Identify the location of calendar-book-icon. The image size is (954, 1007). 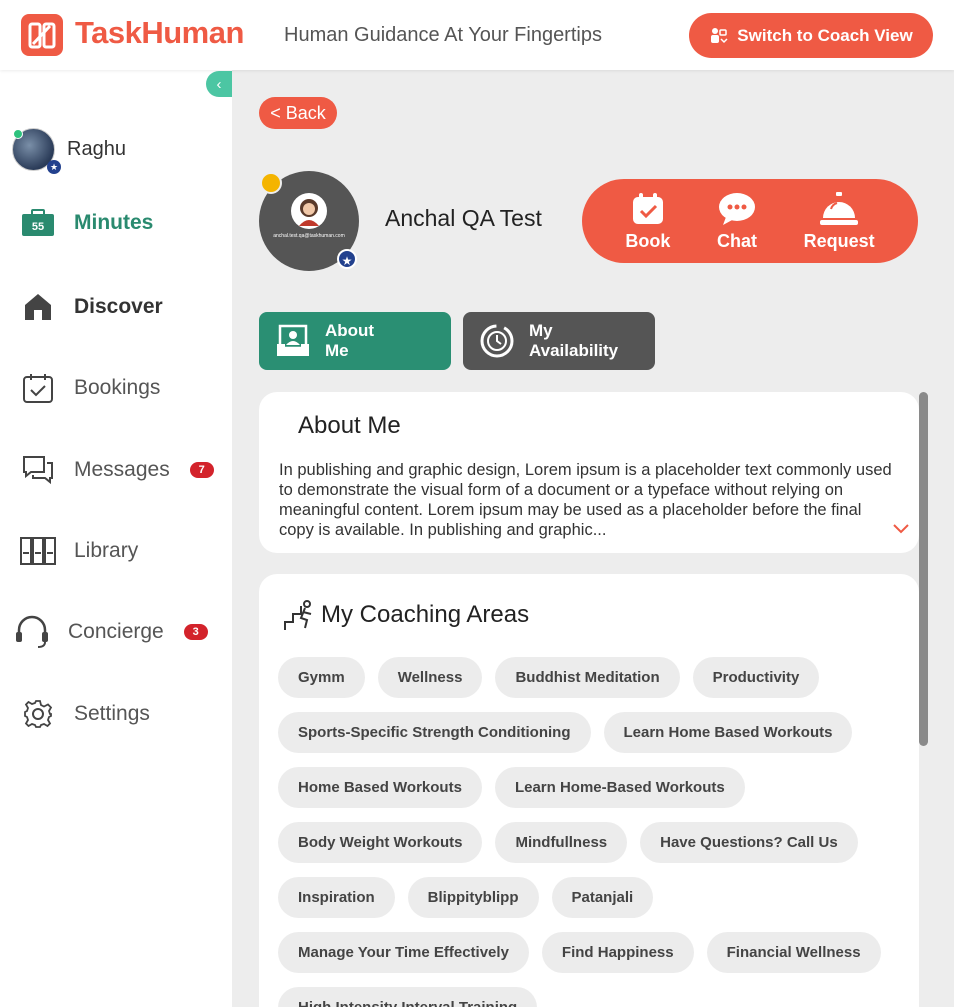
(648, 209).